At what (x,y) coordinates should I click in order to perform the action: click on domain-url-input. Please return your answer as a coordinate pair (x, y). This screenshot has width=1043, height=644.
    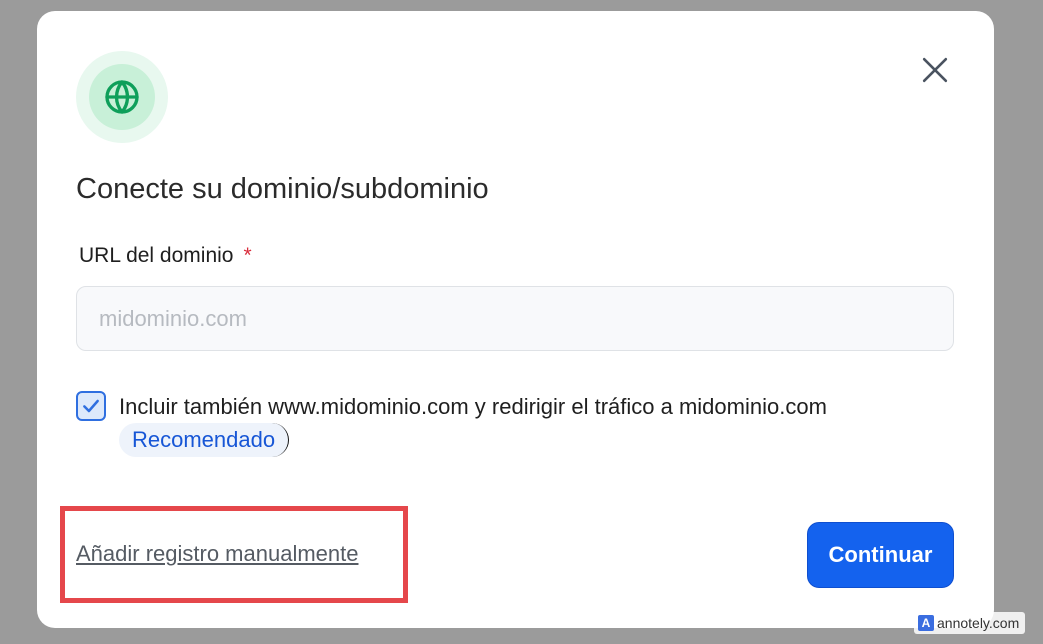
    Looking at the image, I should click on (515, 318).